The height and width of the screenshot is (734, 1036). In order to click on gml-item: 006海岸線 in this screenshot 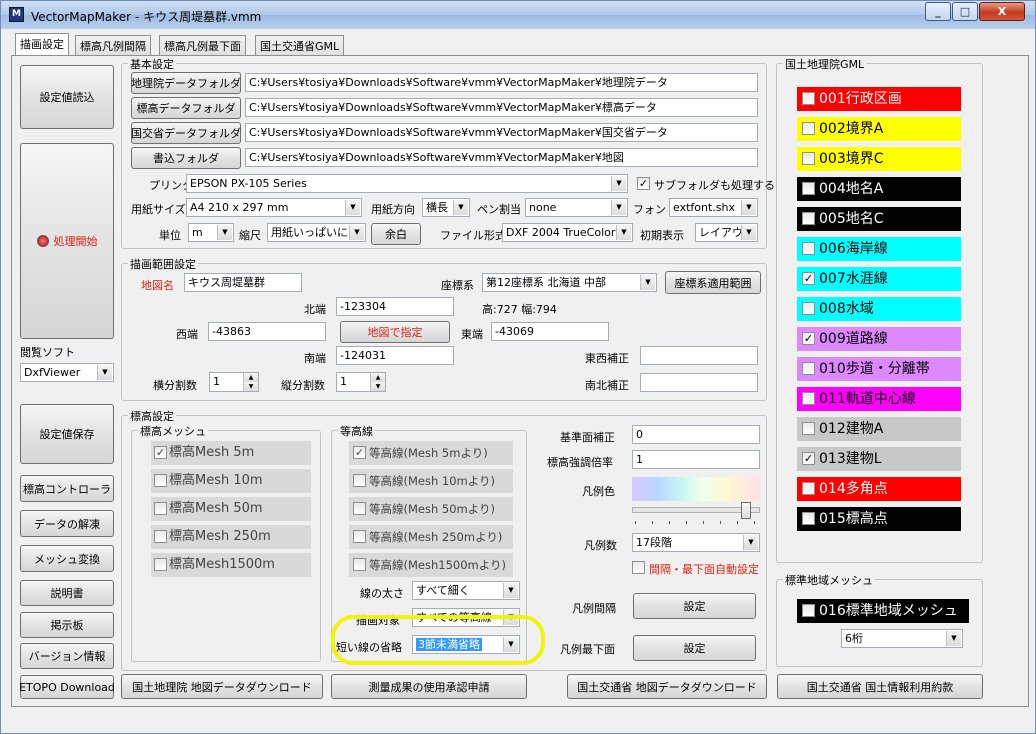, I will do `click(879, 249)`.